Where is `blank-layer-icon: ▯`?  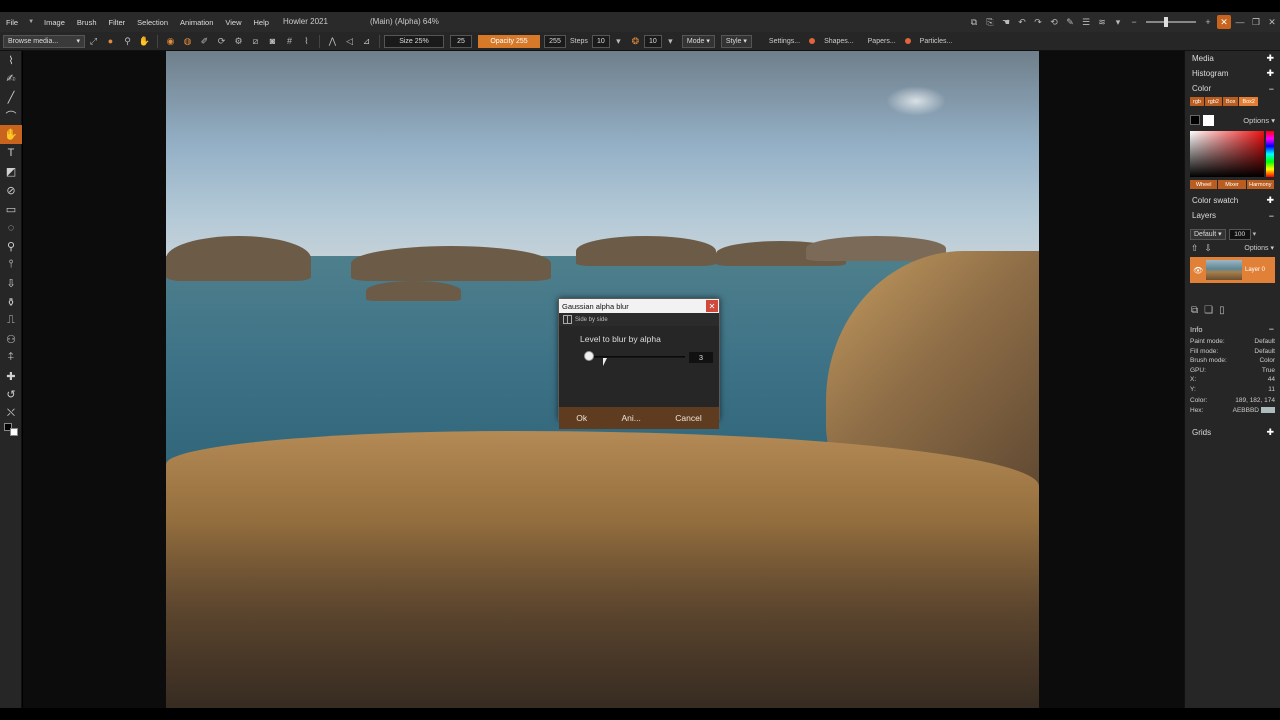
blank-layer-icon: ▯ is located at coordinates (1222, 312).